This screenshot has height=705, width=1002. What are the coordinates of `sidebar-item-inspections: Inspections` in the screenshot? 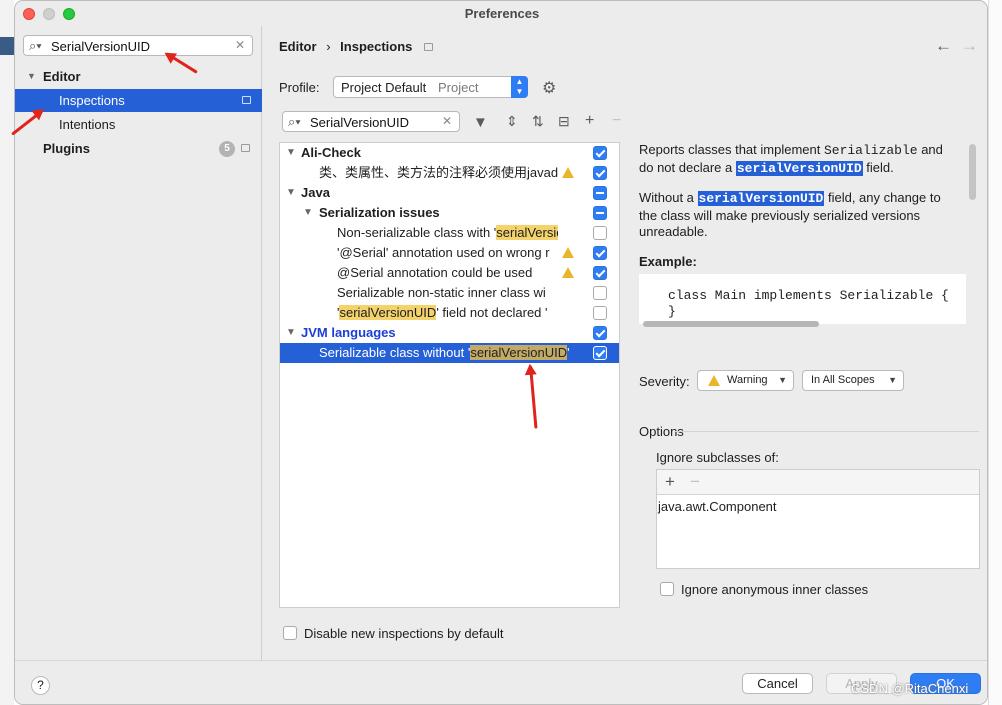 It's located at (138, 100).